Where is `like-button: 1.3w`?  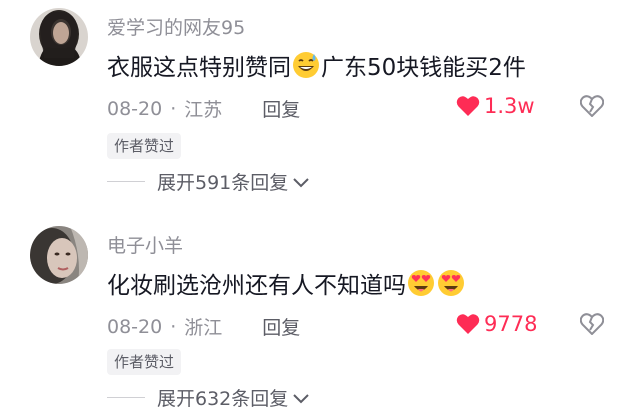
like-button: 1.3w is located at coordinates (495, 106).